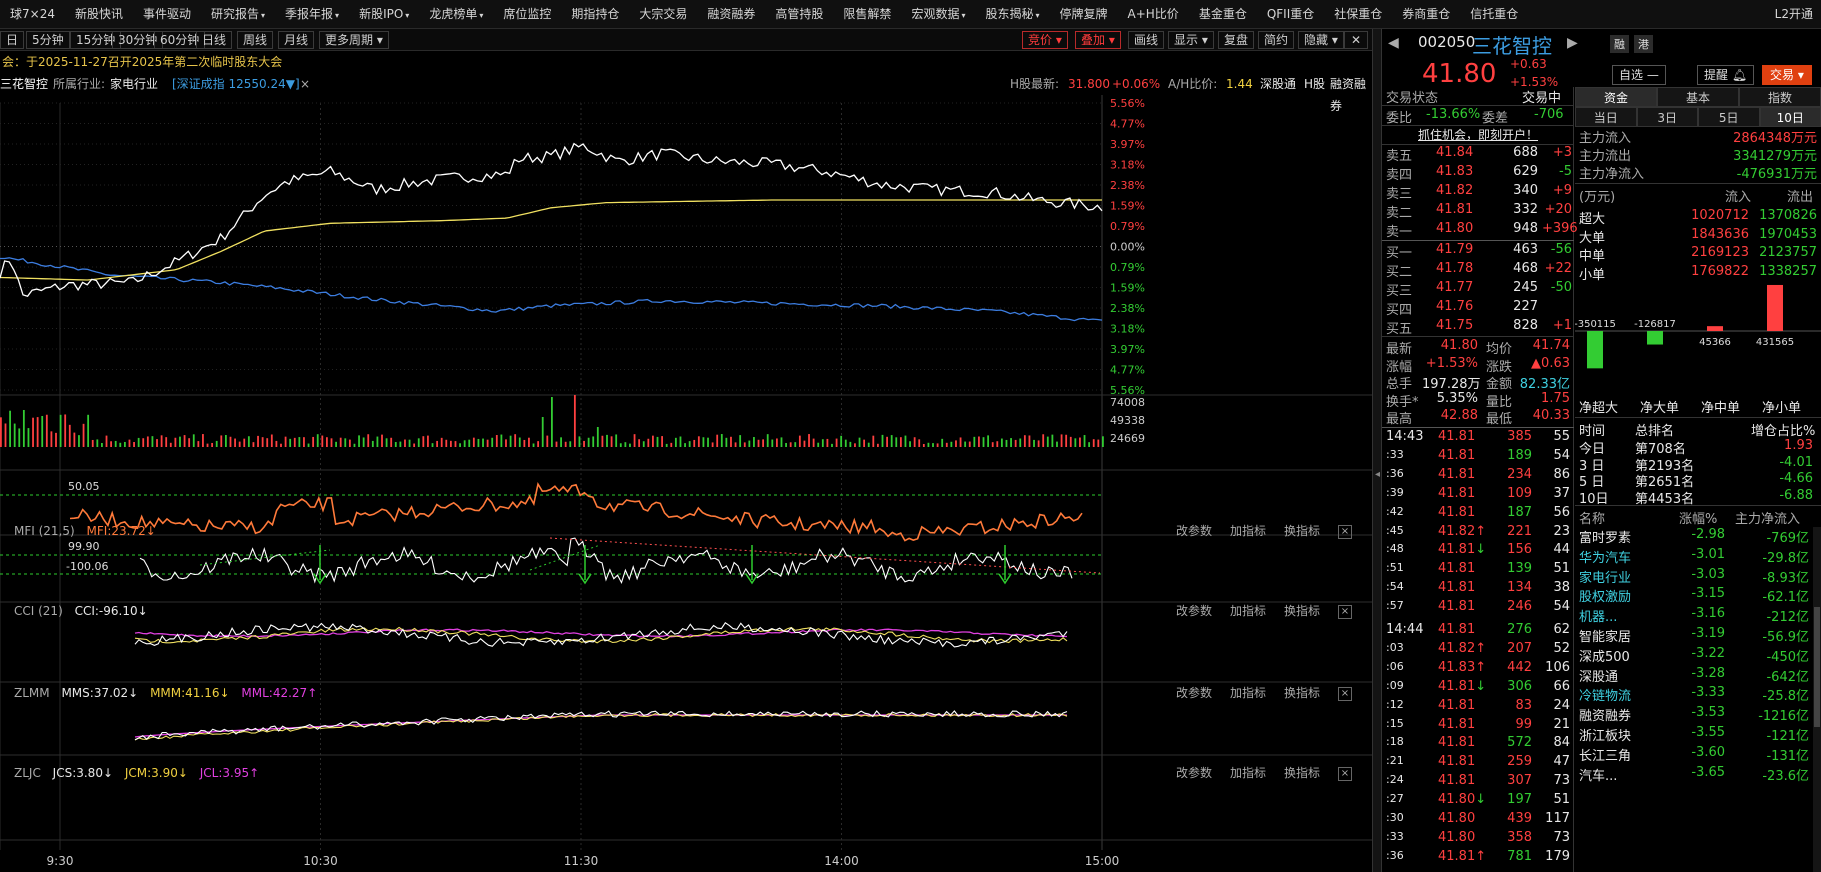  I want to click on industry-value: 家电行业, so click(134, 84).